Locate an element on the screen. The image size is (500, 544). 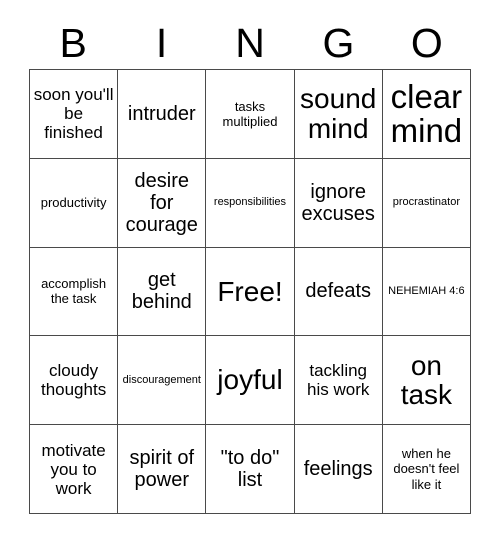
bingo-cell-label: defeats is located at coordinates (338, 291).